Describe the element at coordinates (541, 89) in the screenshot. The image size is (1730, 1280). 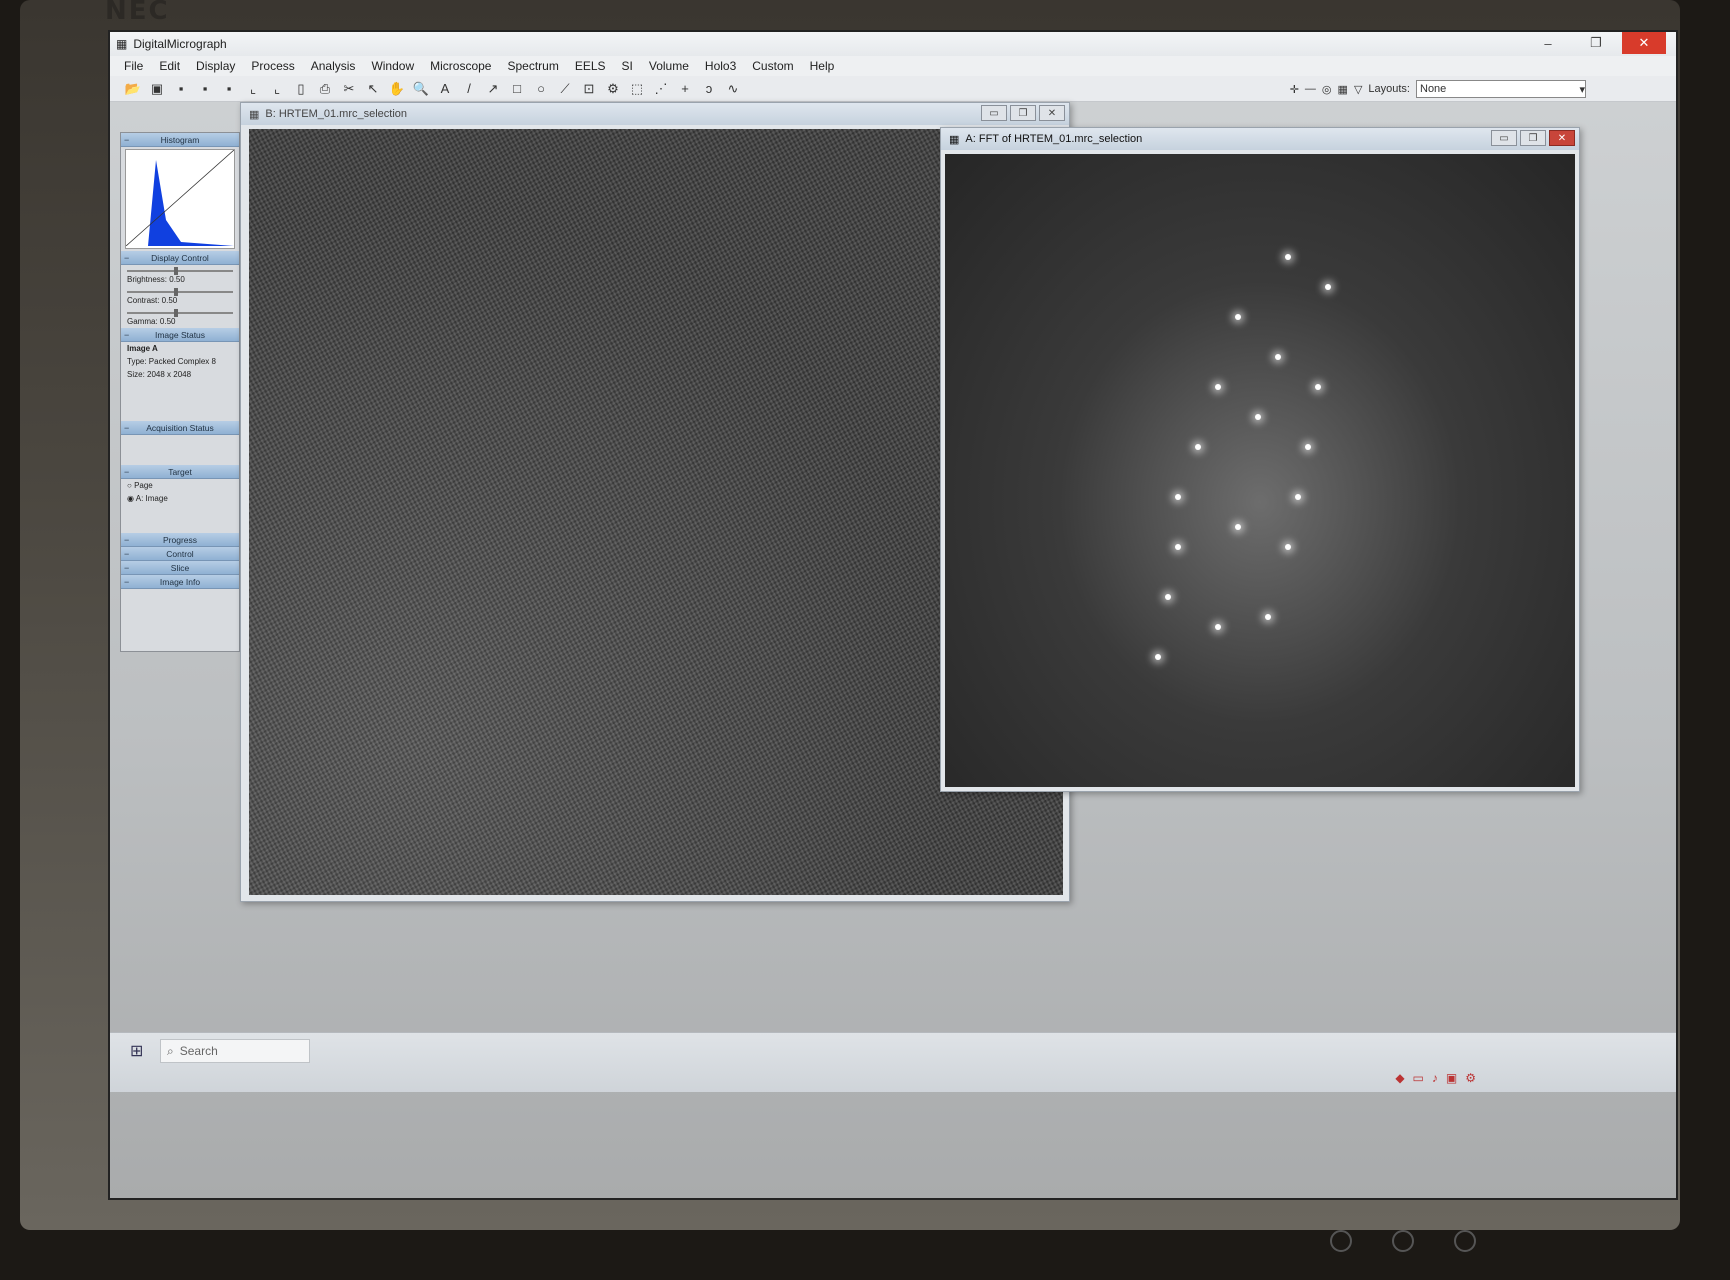
I see `oval-icon: ○` at that location.